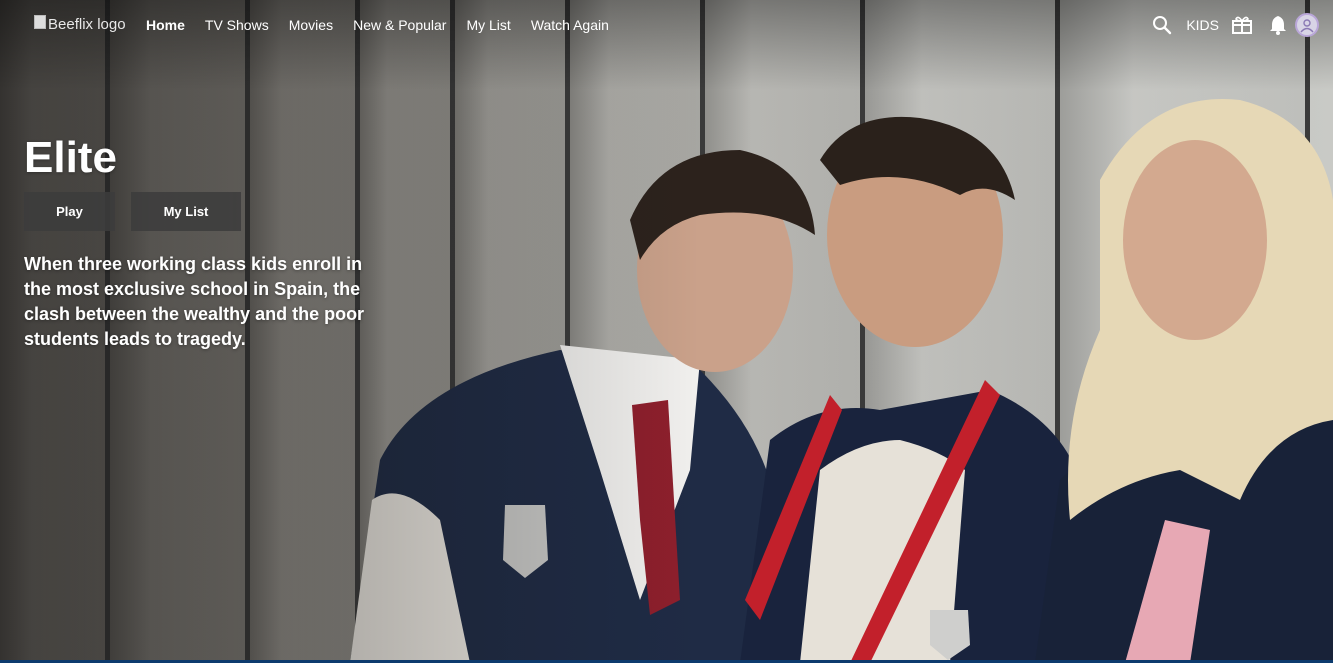 The width and height of the screenshot is (1333, 663). I want to click on nav-link-home: Home, so click(165, 25).